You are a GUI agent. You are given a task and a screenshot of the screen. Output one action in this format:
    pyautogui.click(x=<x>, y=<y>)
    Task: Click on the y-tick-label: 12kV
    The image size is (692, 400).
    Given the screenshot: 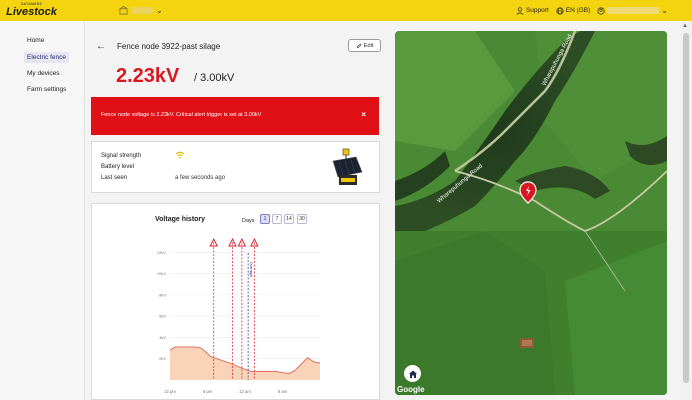 What is the action you would take?
    pyautogui.click(x=161, y=252)
    